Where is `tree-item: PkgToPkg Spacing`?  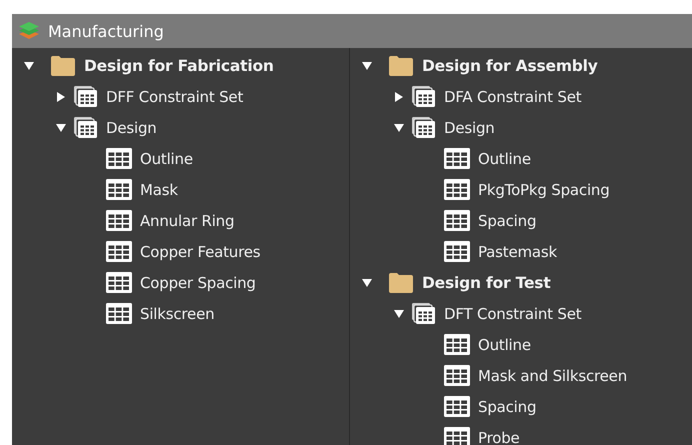
tree-item: PkgToPkg Spacing is located at coordinates (544, 189).